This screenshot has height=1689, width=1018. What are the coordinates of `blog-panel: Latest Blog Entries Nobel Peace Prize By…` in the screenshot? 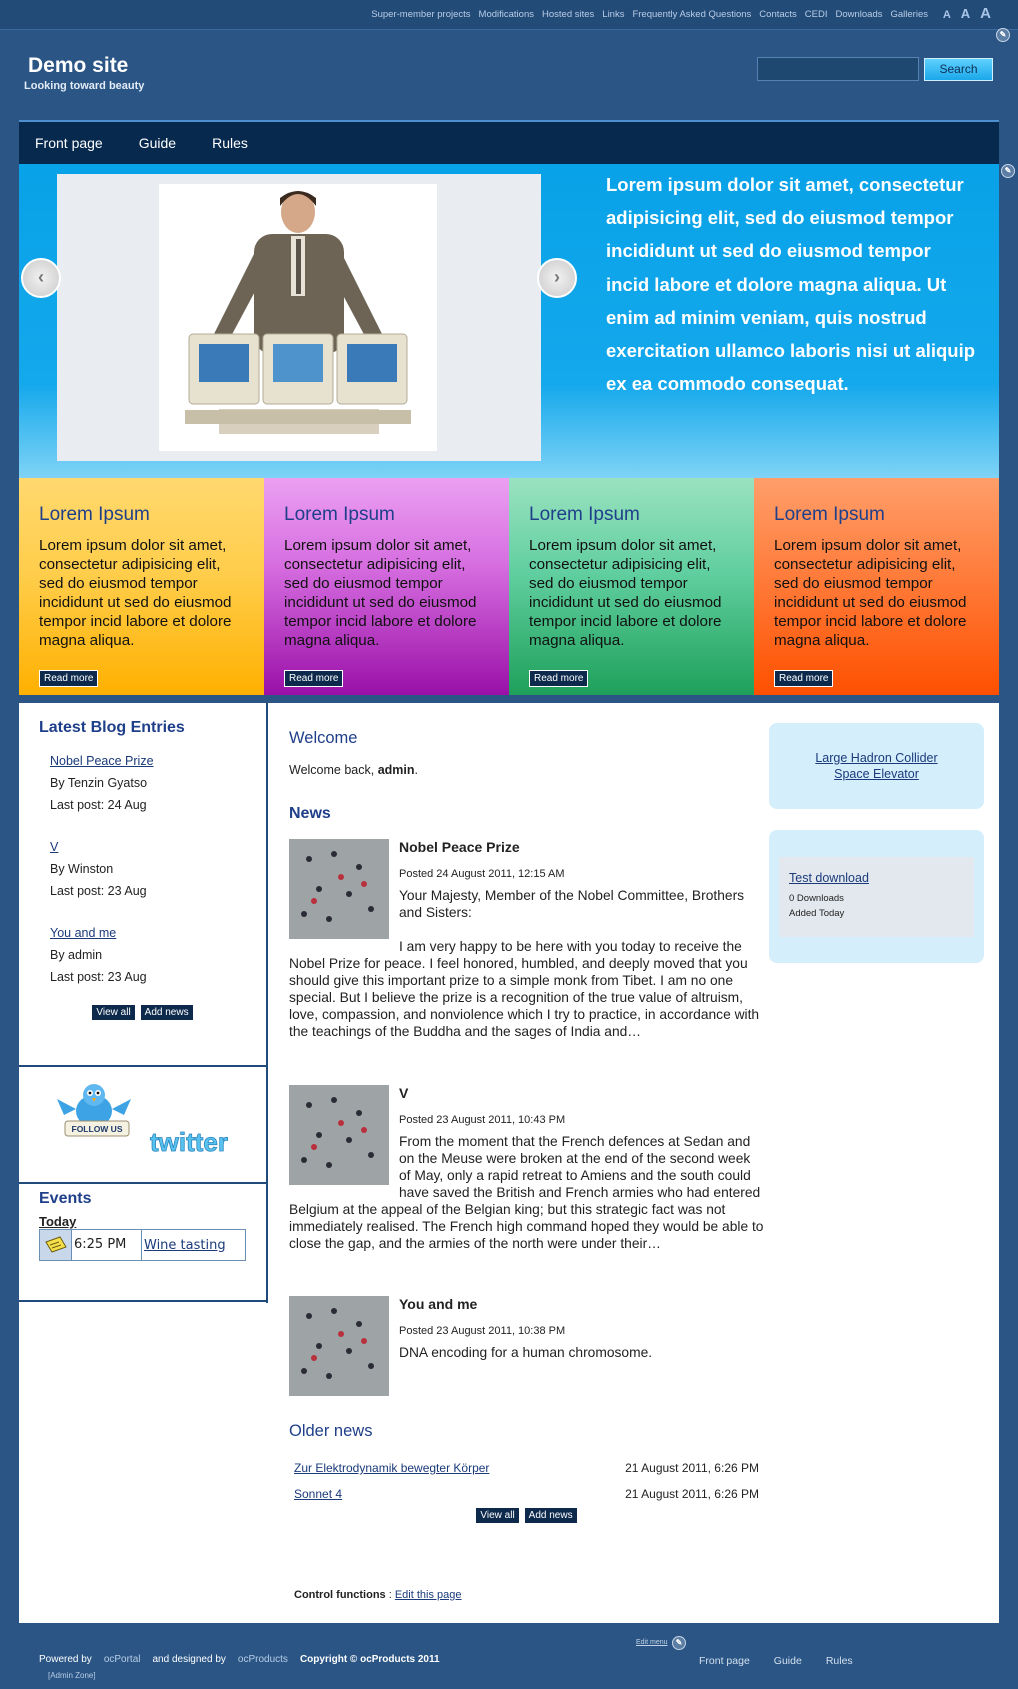 It's located at (142, 885).